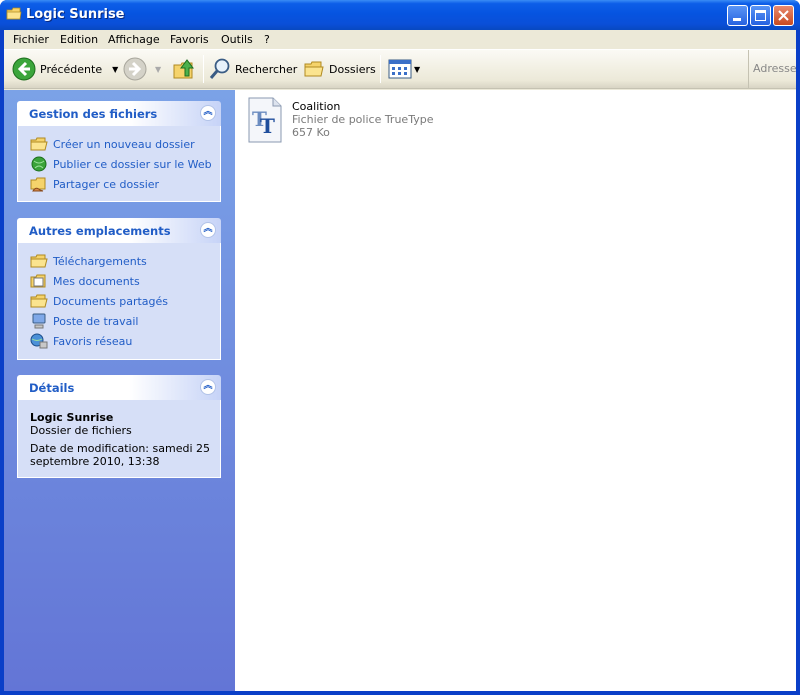 The image size is (800, 695). What do you see at coordinates (96, 281) in the screenshot?
I see `place-label: Mes documents` at bounding box center [96, 281].